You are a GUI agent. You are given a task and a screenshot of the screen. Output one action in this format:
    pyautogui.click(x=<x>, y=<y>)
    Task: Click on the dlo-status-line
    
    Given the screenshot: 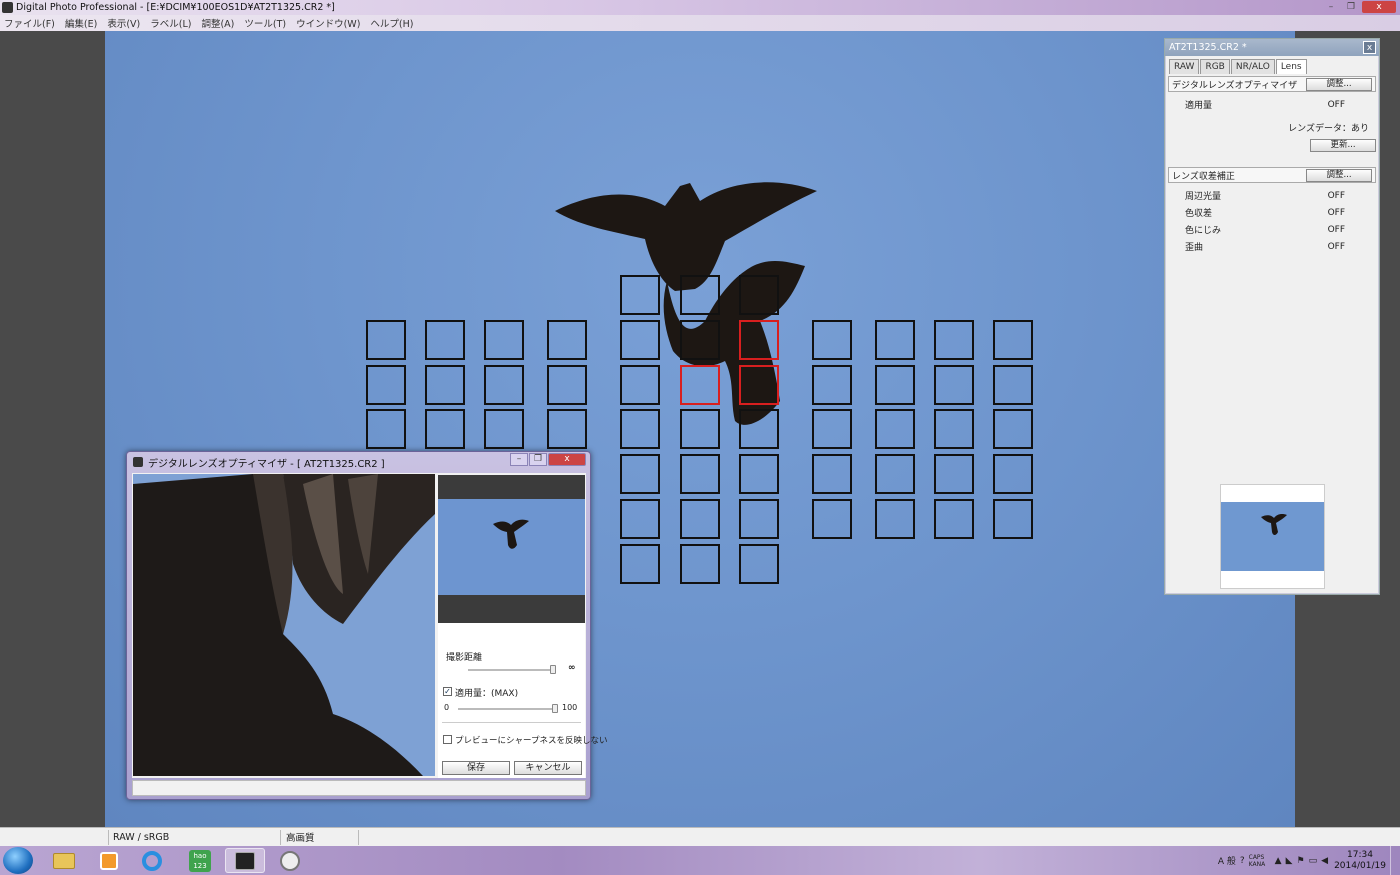 What is the action you would take?
    pyautogui.click(x=359, y=788)
    